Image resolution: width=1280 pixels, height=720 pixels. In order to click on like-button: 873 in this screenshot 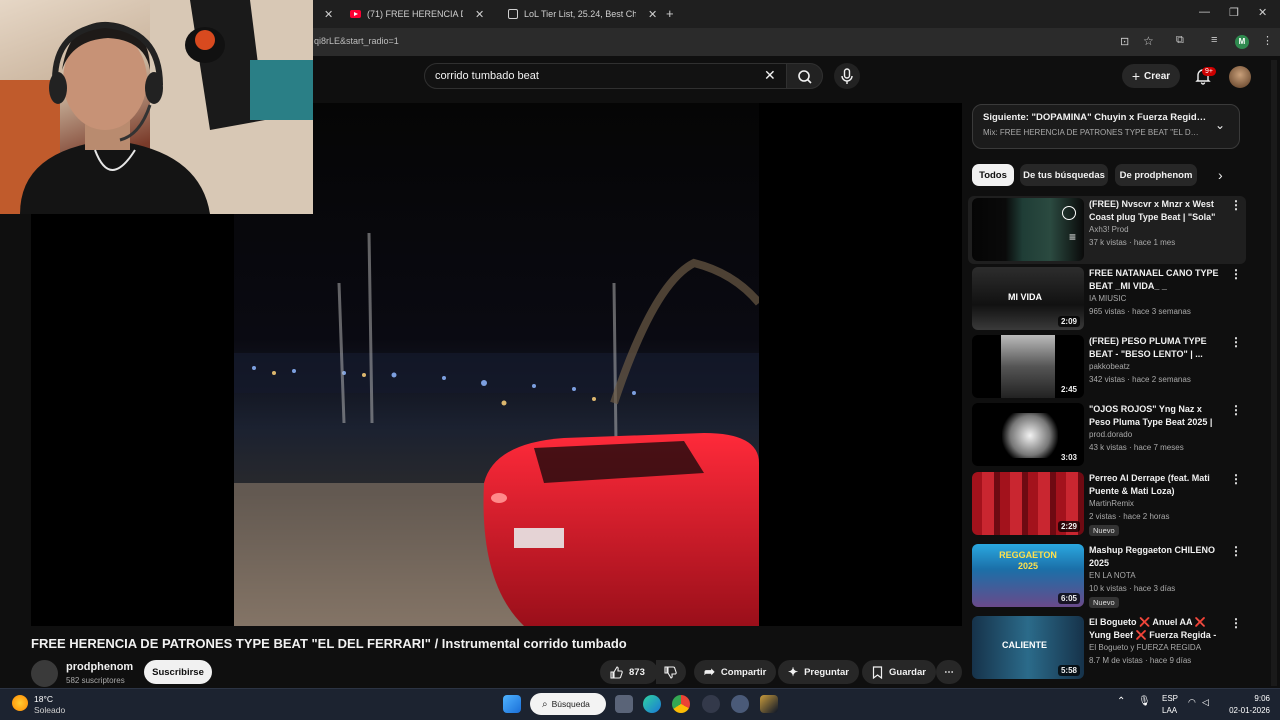, I will do `click(629, 672)`.